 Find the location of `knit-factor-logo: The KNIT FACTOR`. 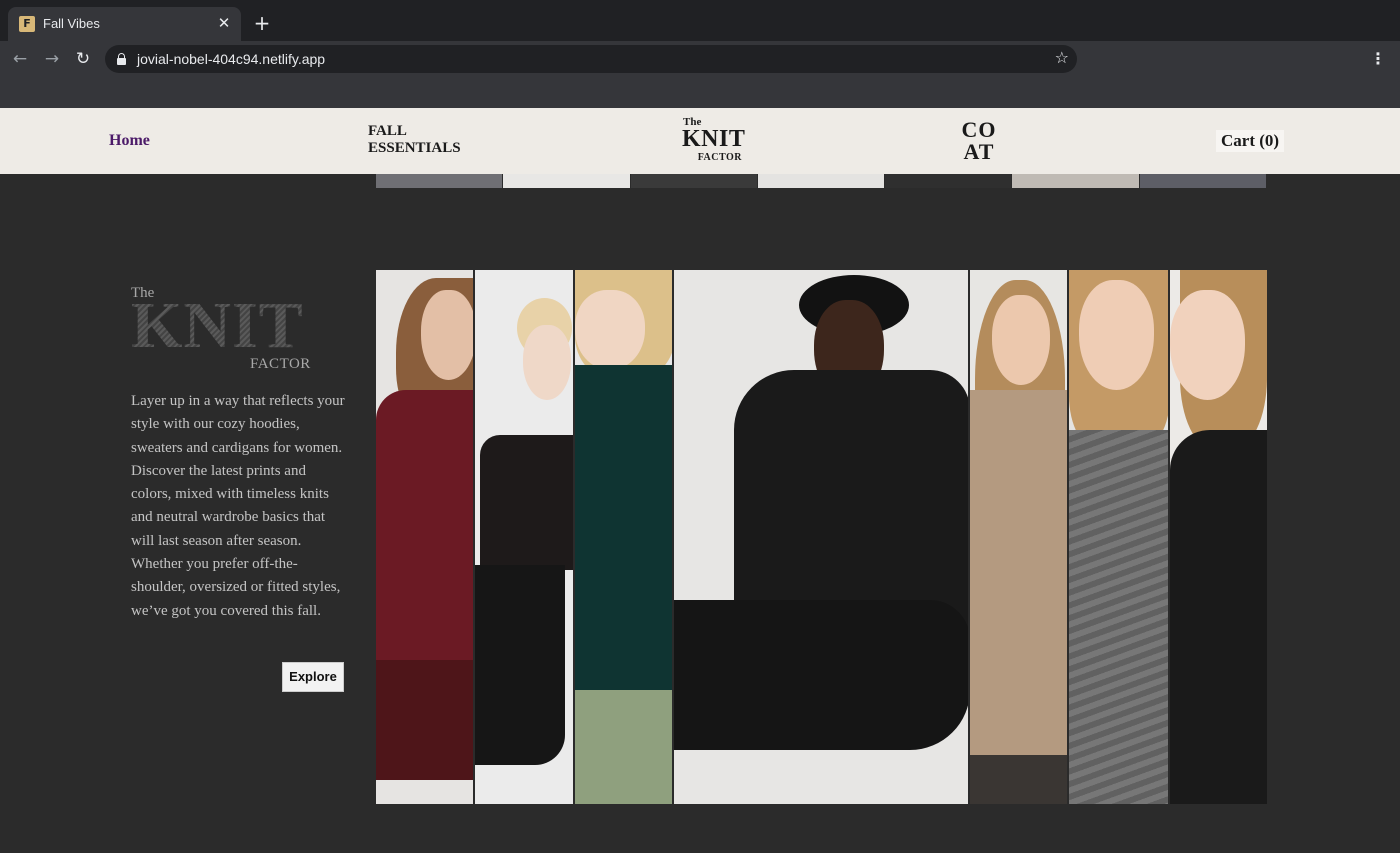

knit-factor-logo: The KNIT FACTOR is located at coordinates (714, 141).